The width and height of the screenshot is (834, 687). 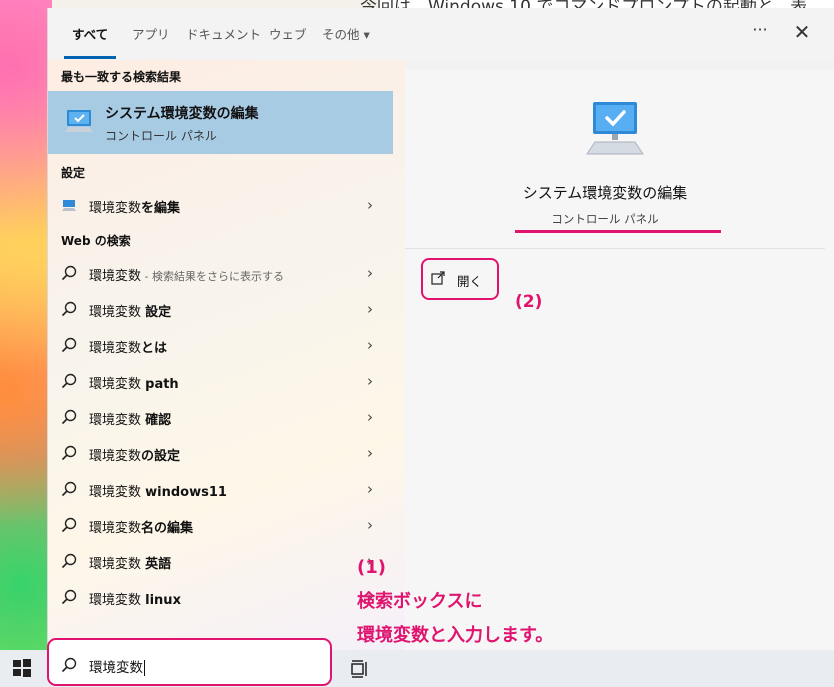 I want to click on text-caret, so click(x=144, y=668).